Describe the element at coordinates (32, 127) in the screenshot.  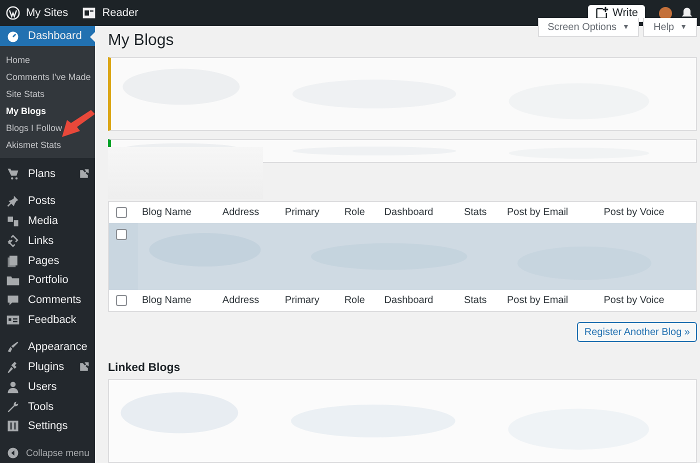
I see `submenu-item: Blogs I Follow` at that location.